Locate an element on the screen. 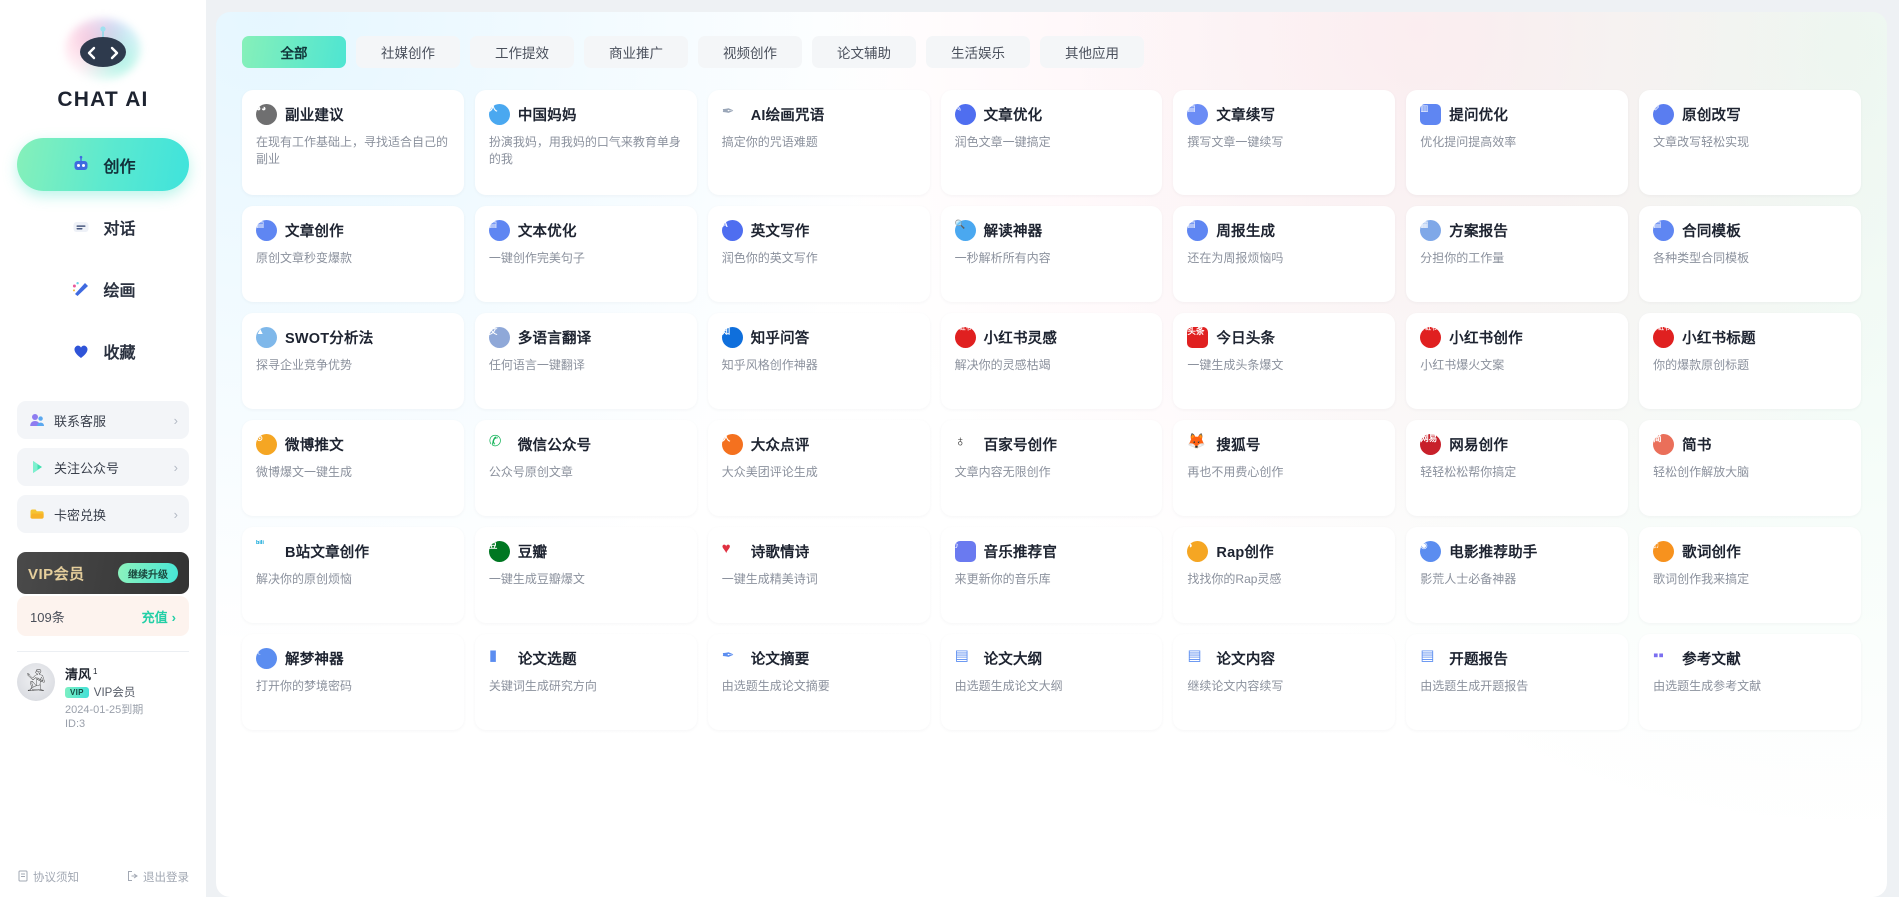  prompt-card: ♫ 歌词创作 歌词创作我来搞定 is located at coordinates (1750, 575).